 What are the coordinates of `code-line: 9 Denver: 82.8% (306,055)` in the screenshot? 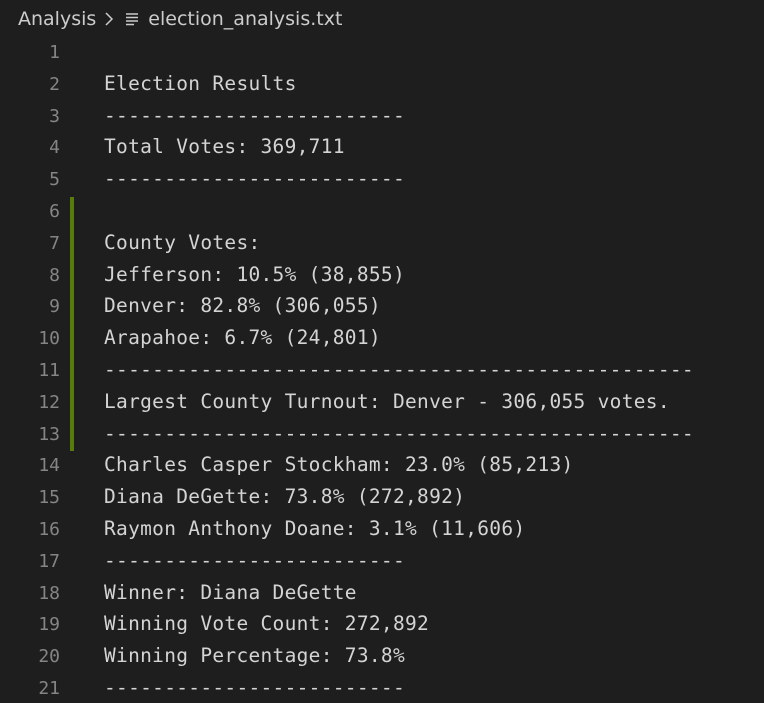 It's located at (382, 308).